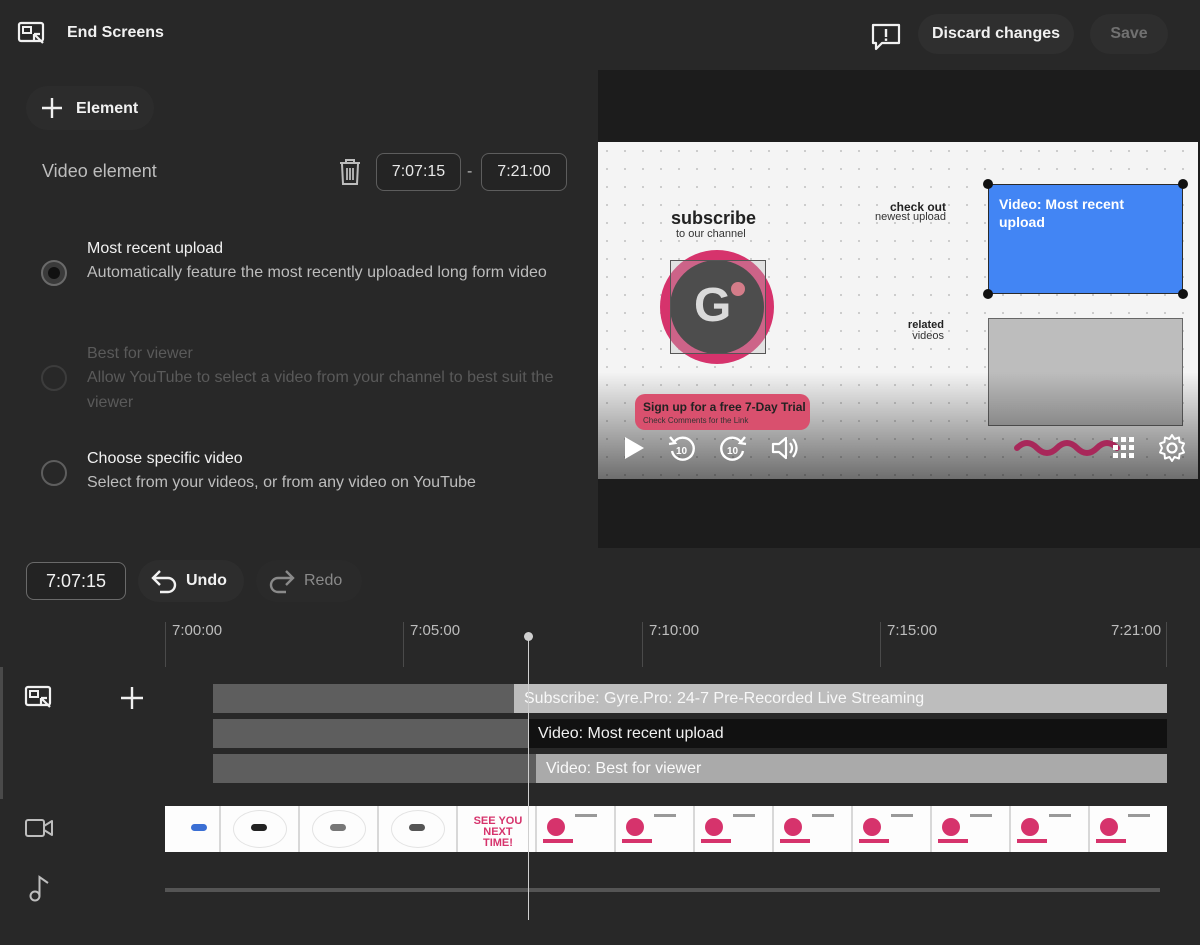  I want to click on page-title: End Screens, so click(115, 32).